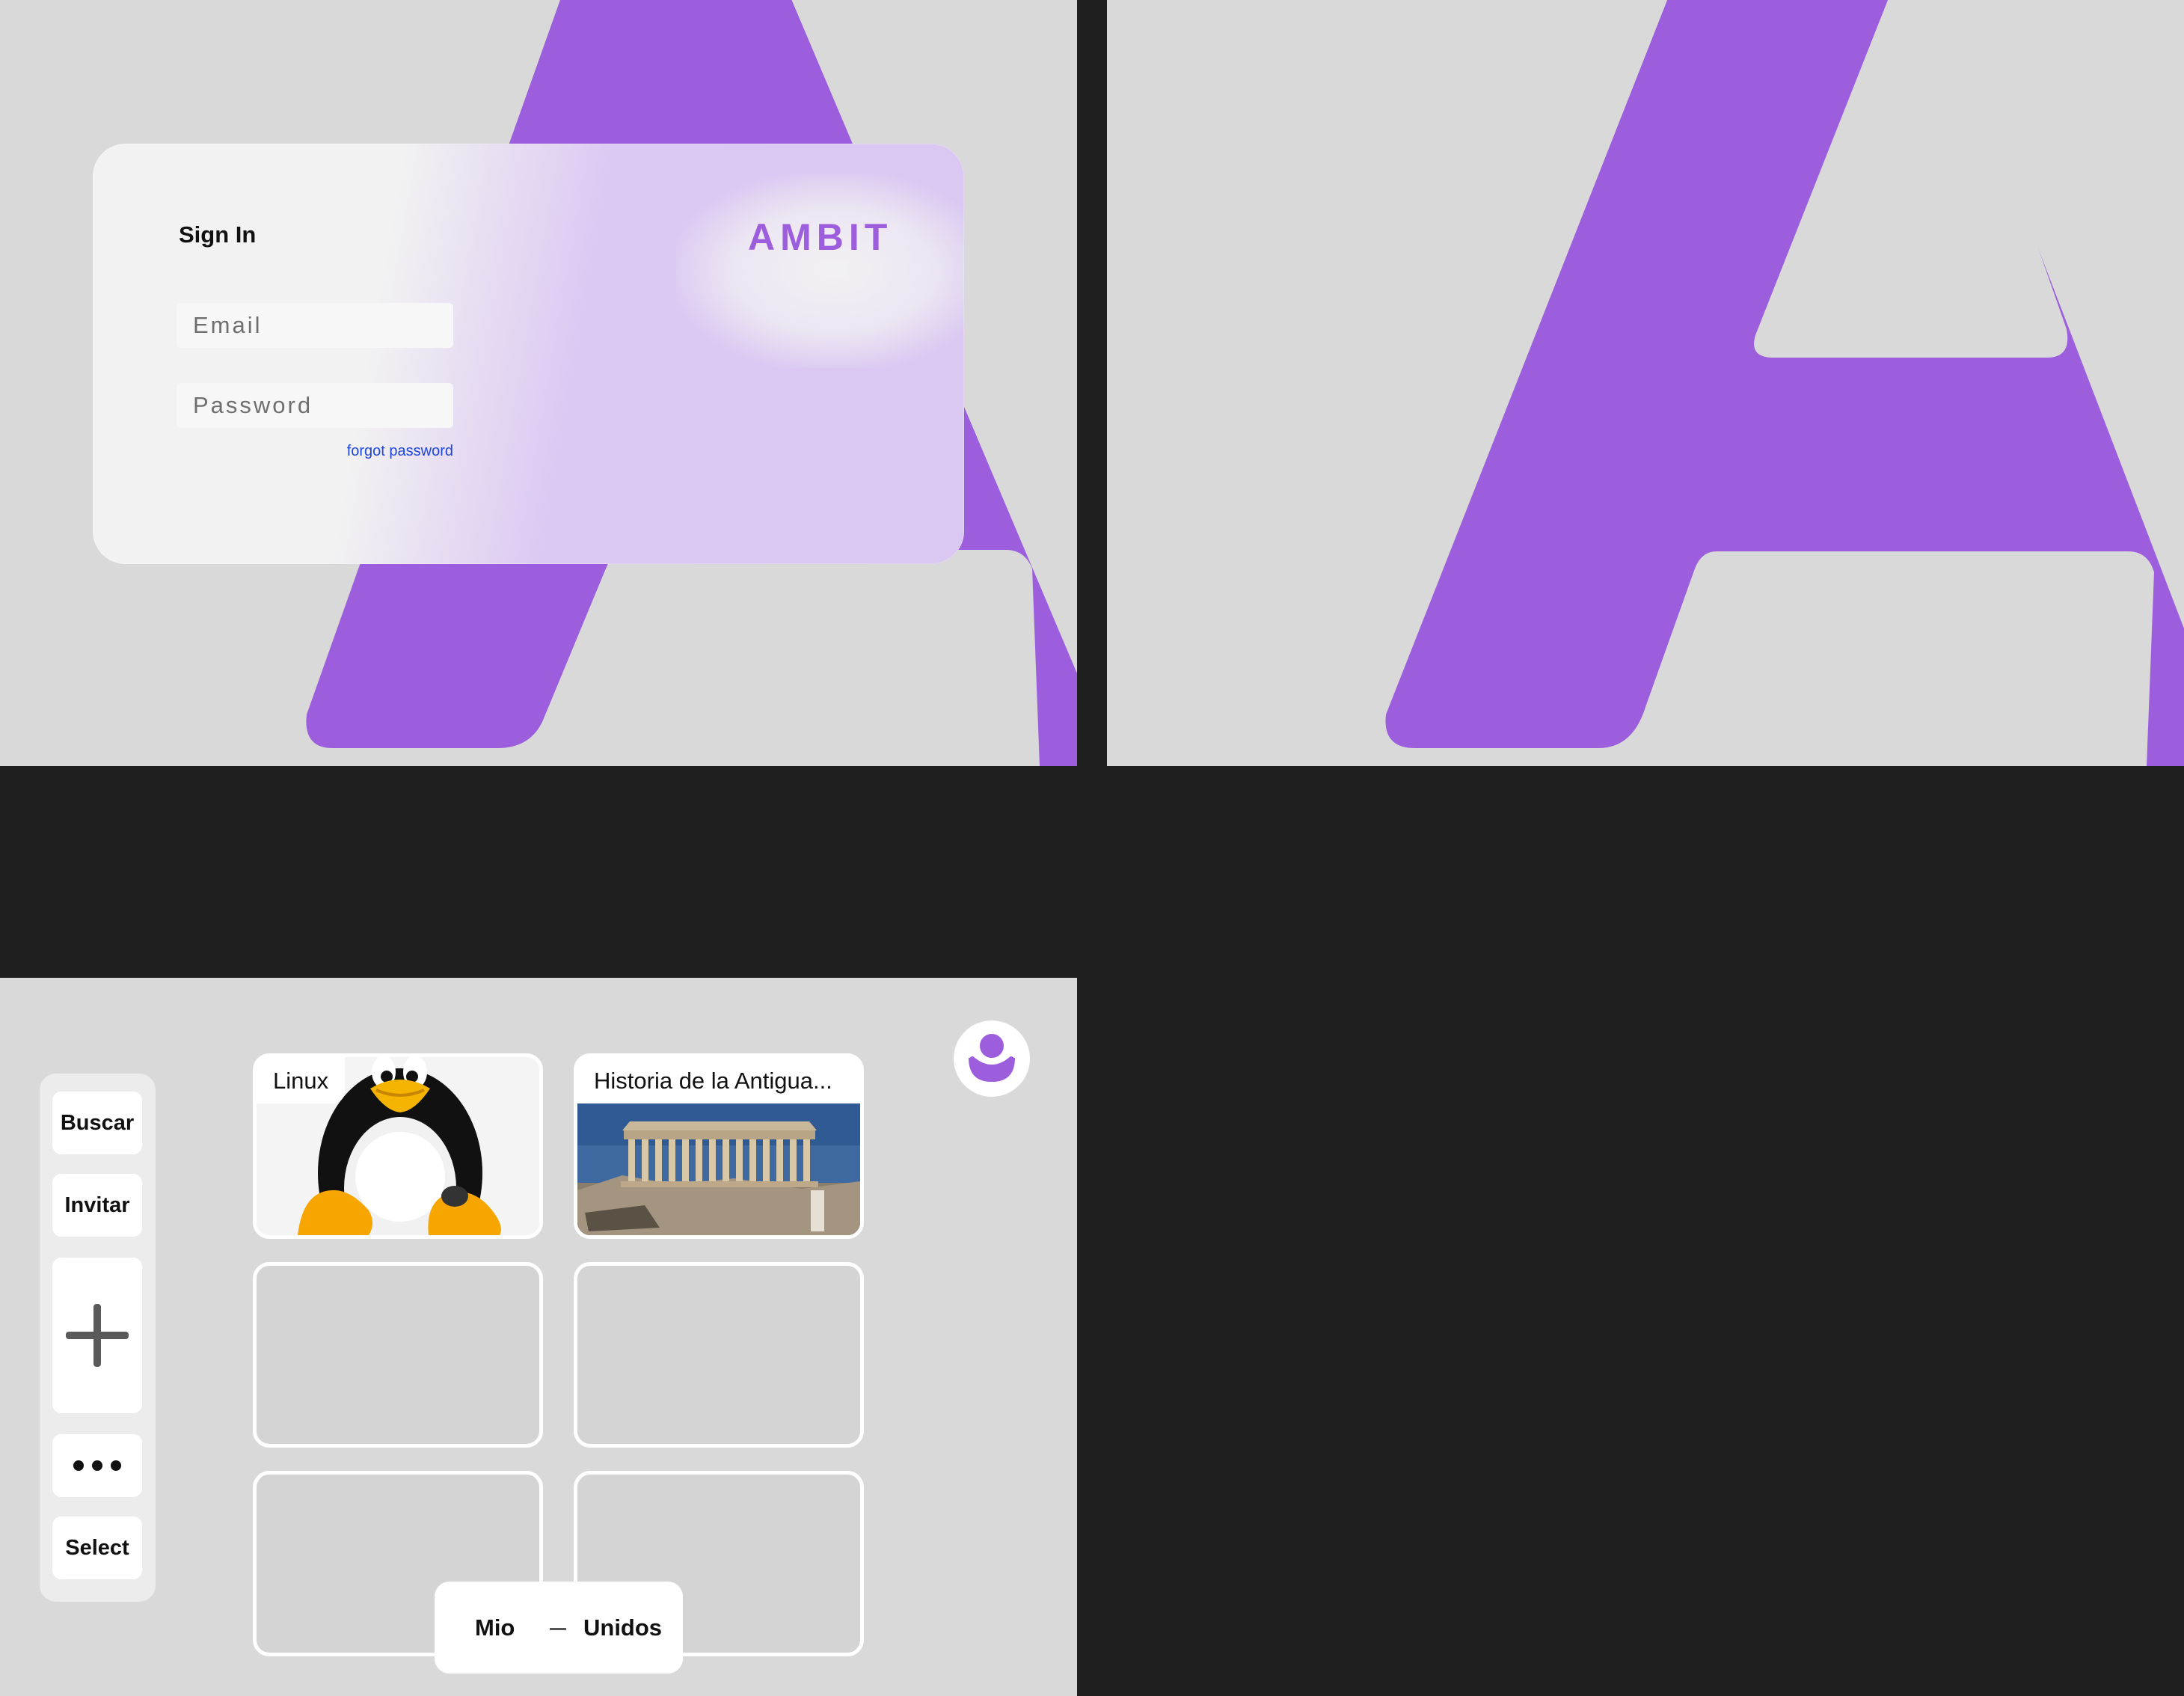 This screenshot has width=2184, height=1696. I want to click on invite-button: Invitar, so click(97, 1205).